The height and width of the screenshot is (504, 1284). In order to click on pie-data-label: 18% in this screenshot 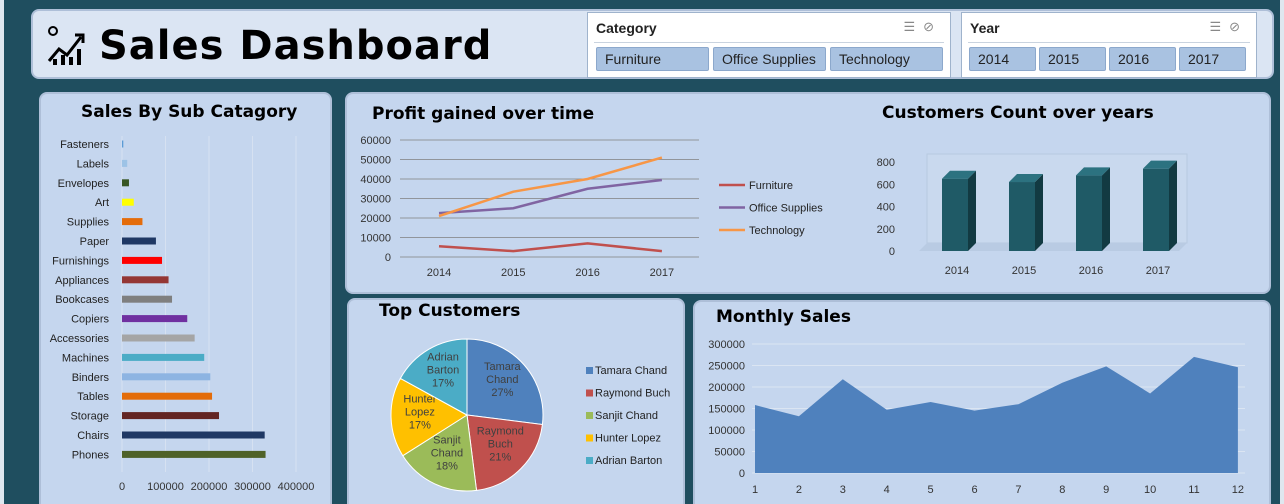, I will do `click(447, 467)`.